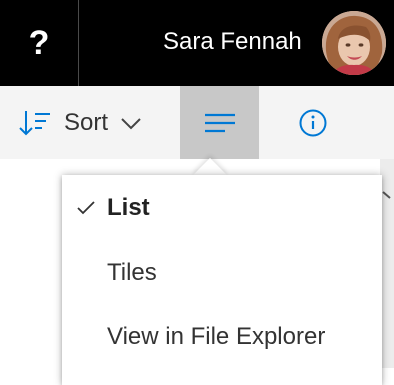  I want to click on info-button, so click(313, 122).